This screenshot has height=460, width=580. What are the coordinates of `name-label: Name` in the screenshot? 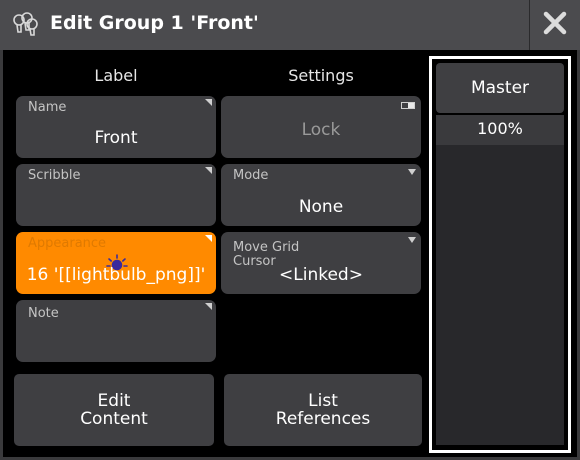 It's located at (47, 107).